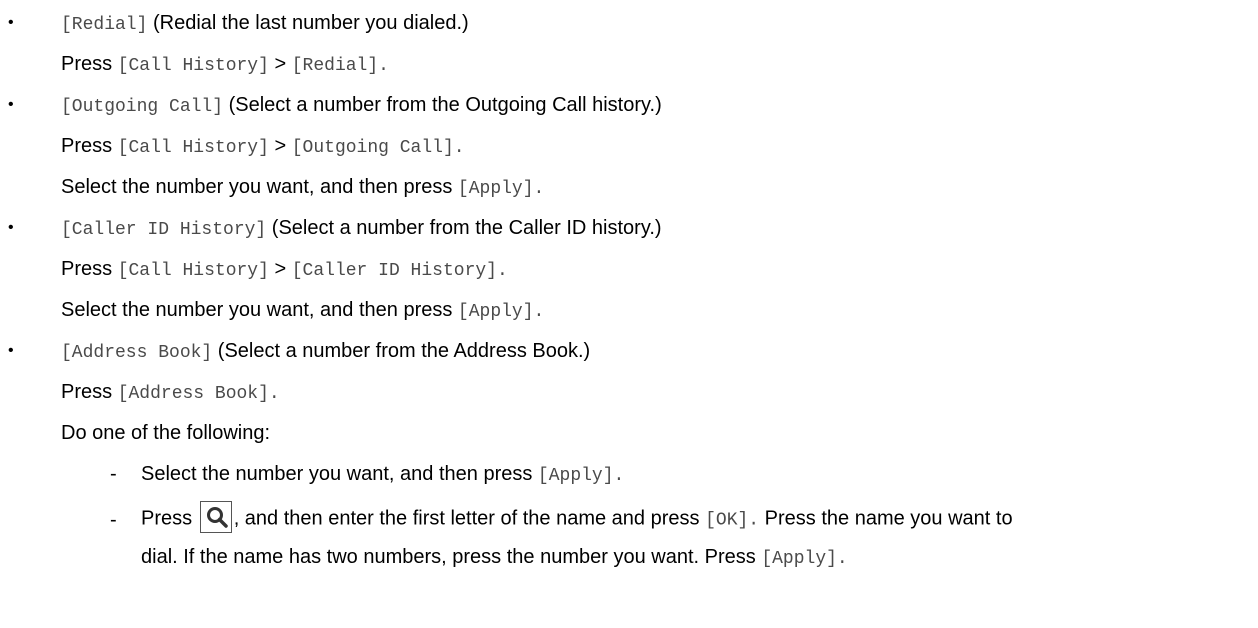  I want to click on instruction-line: Press [Address Book]., so click(170, 393).